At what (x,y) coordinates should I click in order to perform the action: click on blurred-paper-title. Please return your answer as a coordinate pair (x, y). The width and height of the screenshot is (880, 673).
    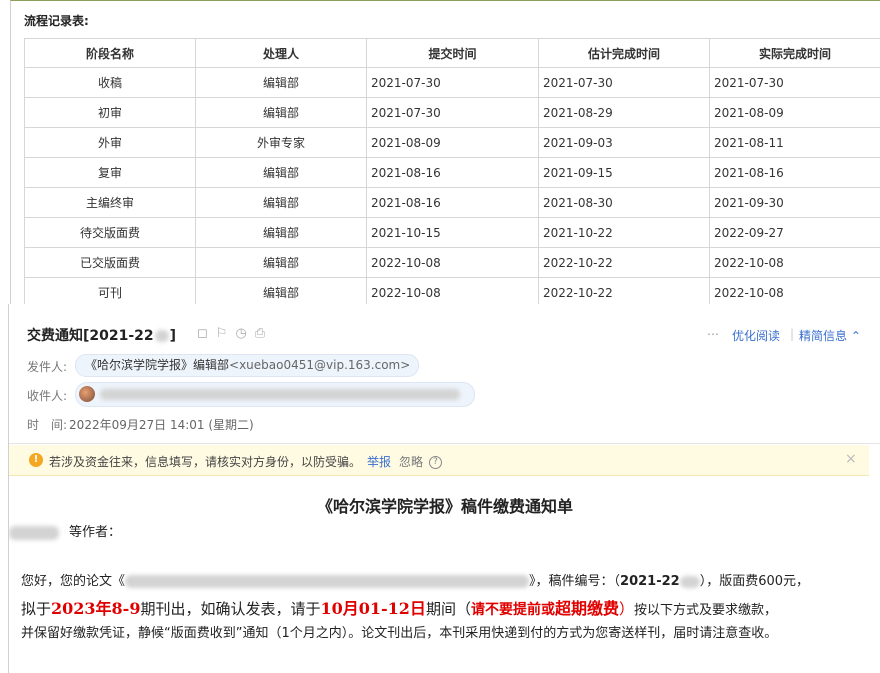
    Looking at the image, I should click on (327, 581).